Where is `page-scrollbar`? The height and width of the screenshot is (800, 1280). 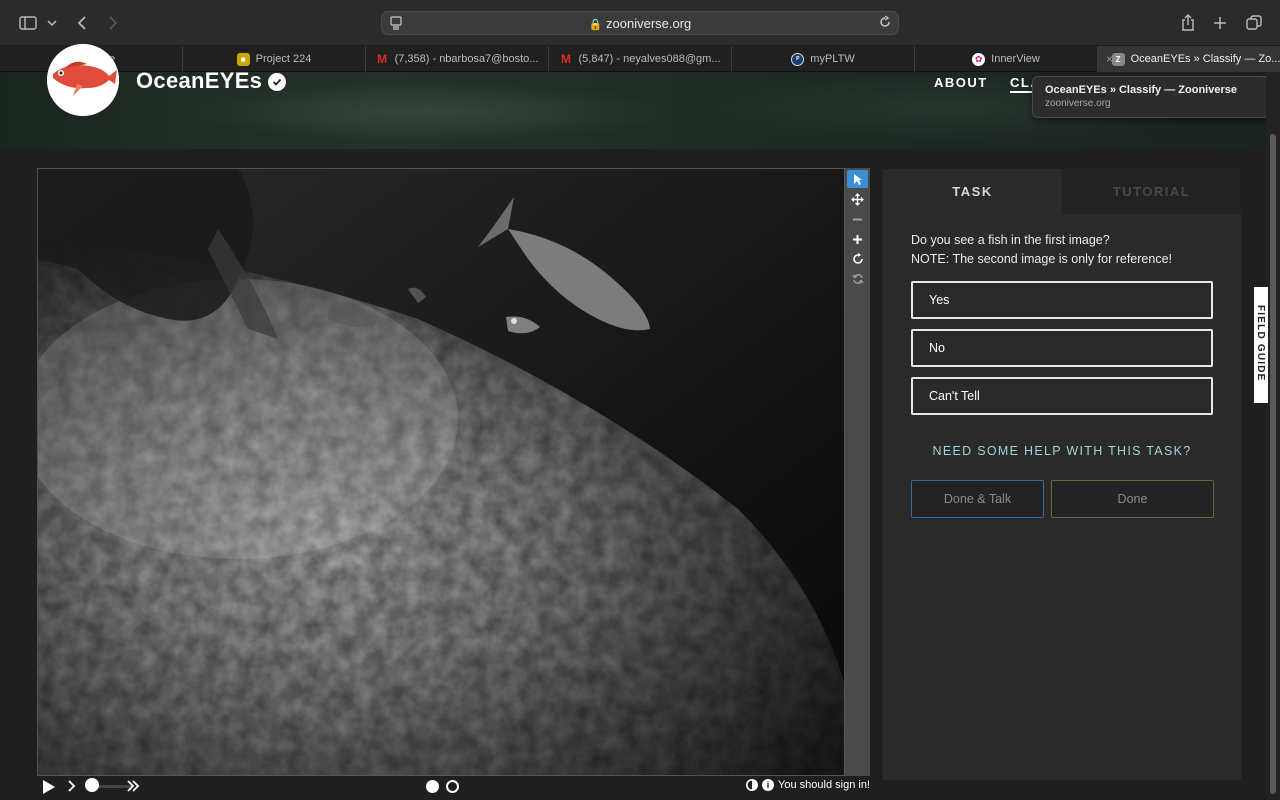 page-scrollbar is located at coordinates (1273, 436).